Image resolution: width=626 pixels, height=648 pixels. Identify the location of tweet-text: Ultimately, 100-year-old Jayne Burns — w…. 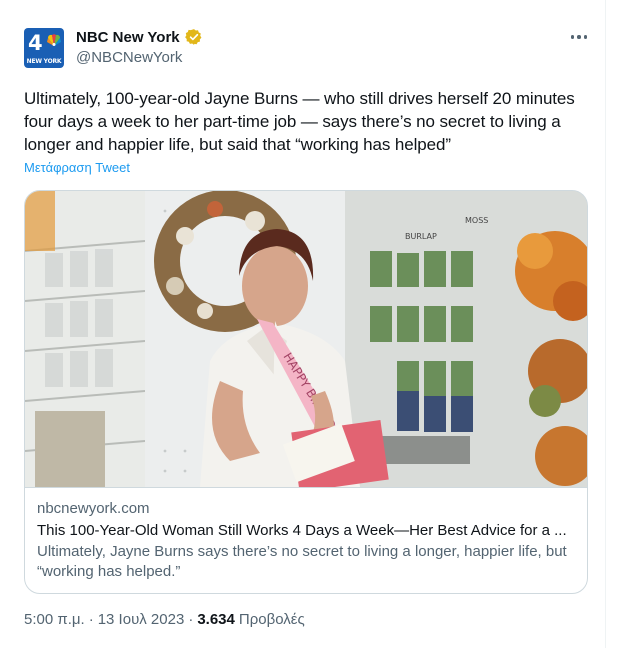
(299, 121).